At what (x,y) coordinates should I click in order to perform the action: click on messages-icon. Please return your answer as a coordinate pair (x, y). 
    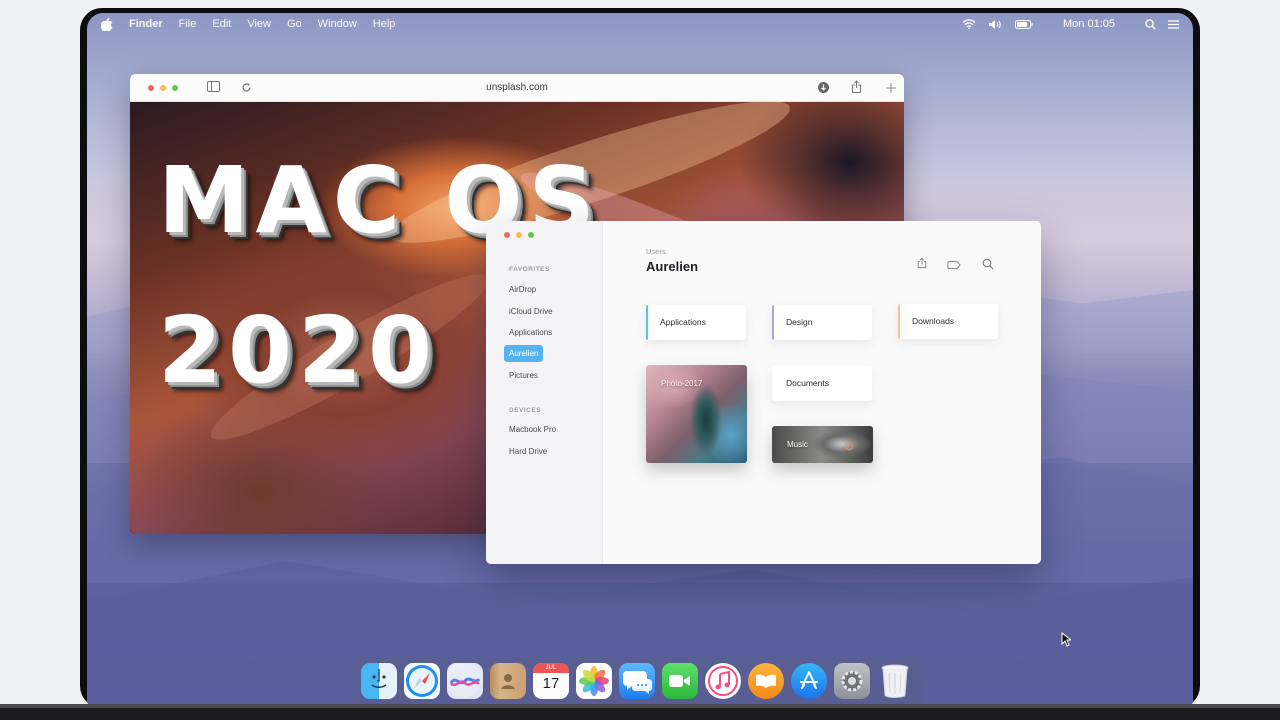
    Looking at the image, I should click on (637, 681).